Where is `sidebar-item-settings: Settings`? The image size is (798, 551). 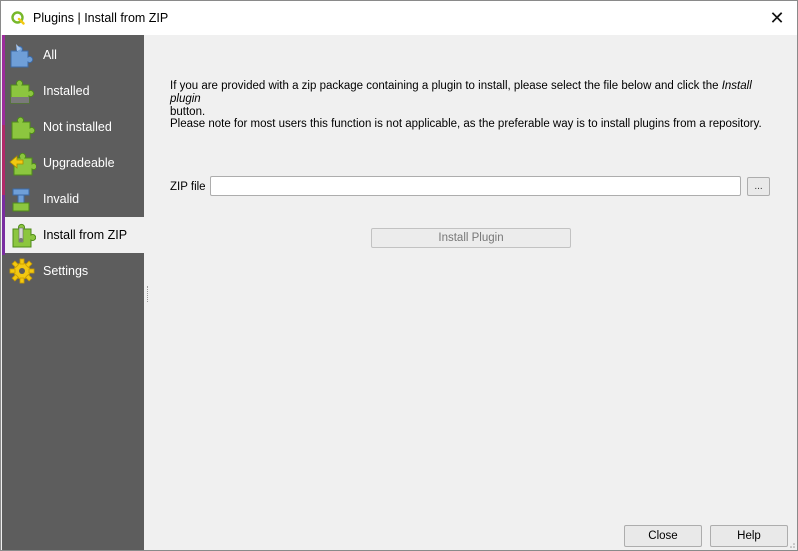 sidebar-item-settings: Settings is located at coordinates (74, 271).